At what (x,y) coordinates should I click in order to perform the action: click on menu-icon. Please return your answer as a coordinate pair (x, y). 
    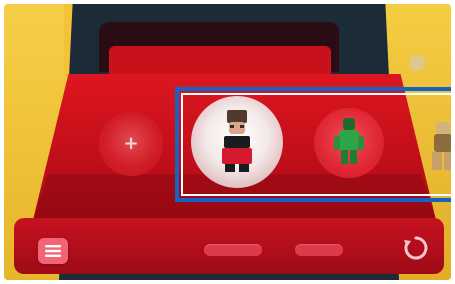
    Looking at the image, I should click on (53, 251).